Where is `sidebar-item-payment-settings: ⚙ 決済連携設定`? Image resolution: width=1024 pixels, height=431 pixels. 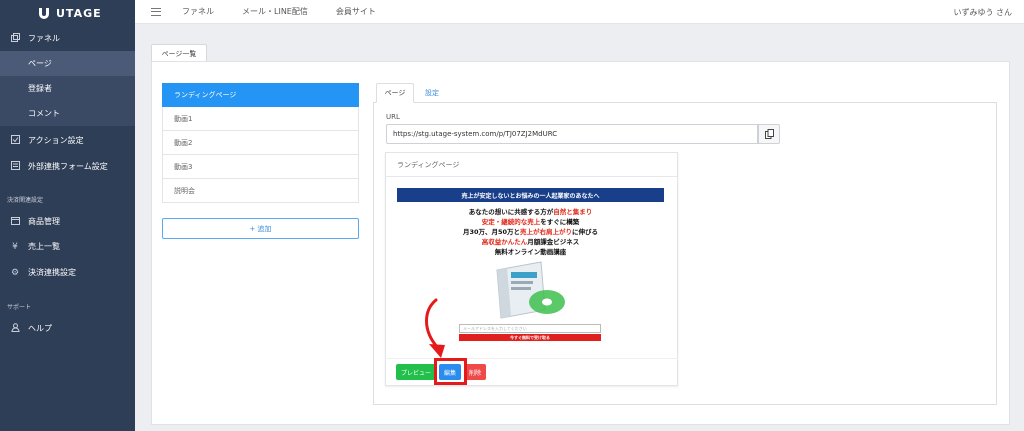 sidebar-item-payment-settings: ⚙ 決済連携設定 is located at coordinates (67, 272).